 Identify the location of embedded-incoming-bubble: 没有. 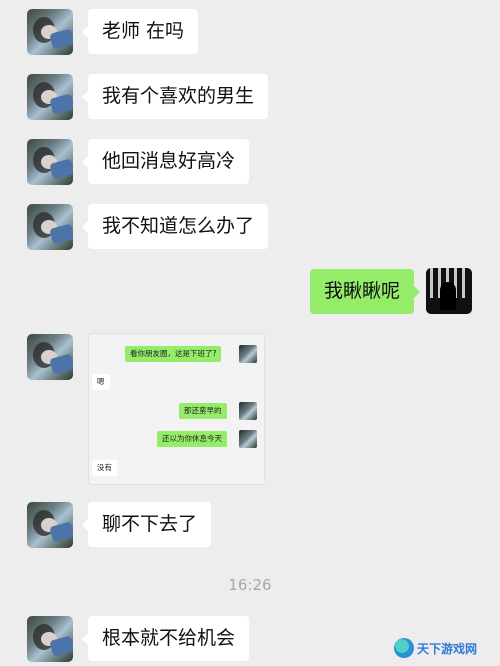
(104, 468).